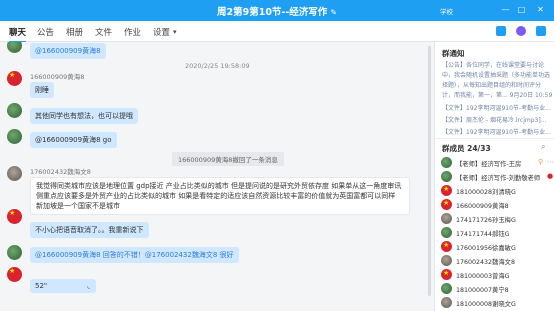 The height and width of the screenshot is (311, 554). What do you see at coordinates (501, 31) in the screenshot?
I see `video-call-icon` at bounding box center [501, 31].